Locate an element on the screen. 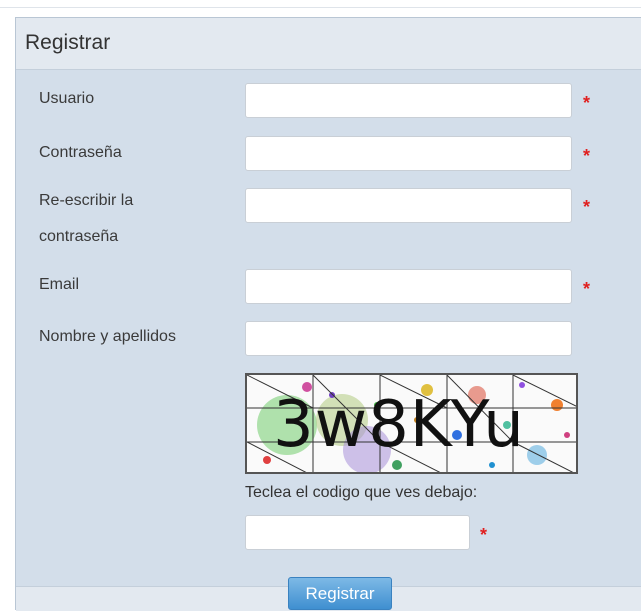 This screenshot has height=611, width=641. panel-title: Registrar is located at coordinates (68, 42).